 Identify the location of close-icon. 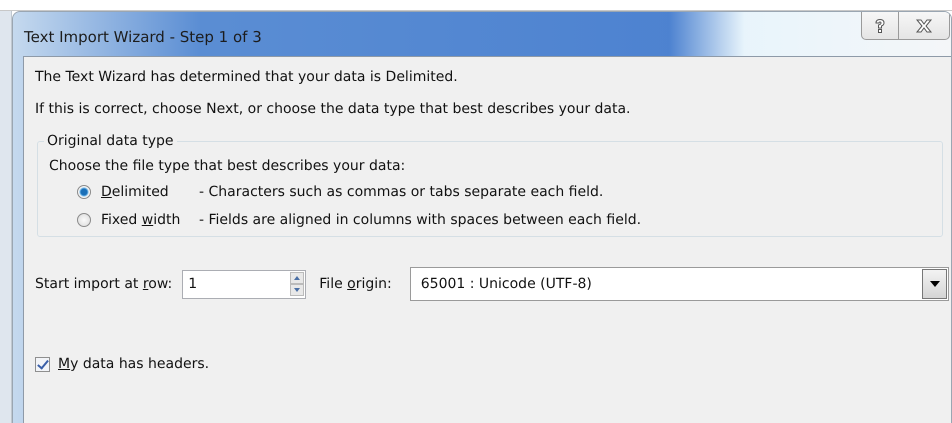
(924, 25).